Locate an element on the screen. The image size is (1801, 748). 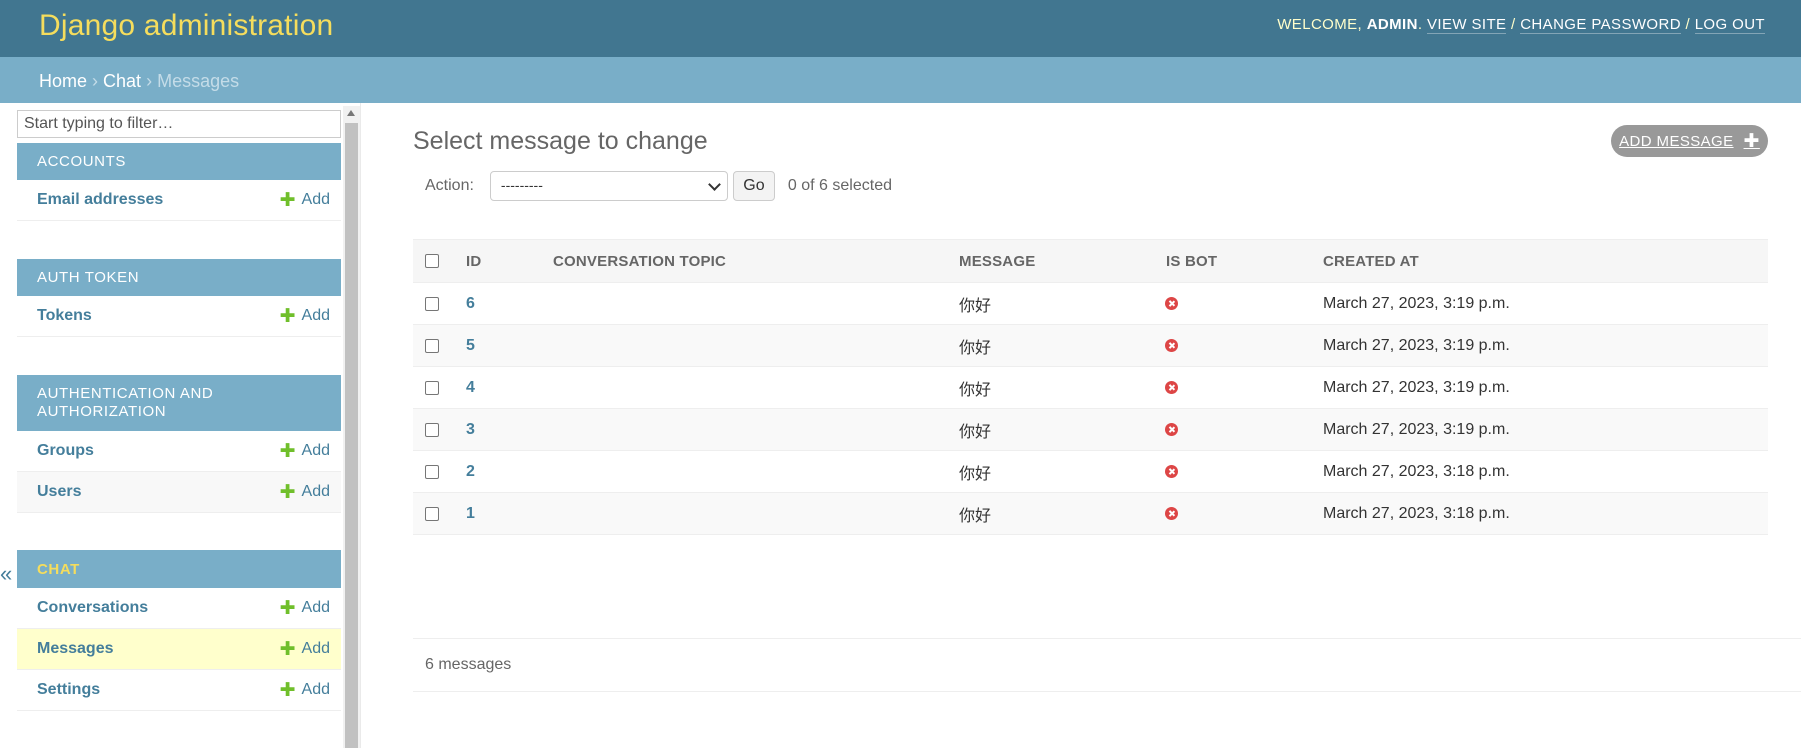
column-header-is-bot: Is bot is located at coordinates (1191, 261).